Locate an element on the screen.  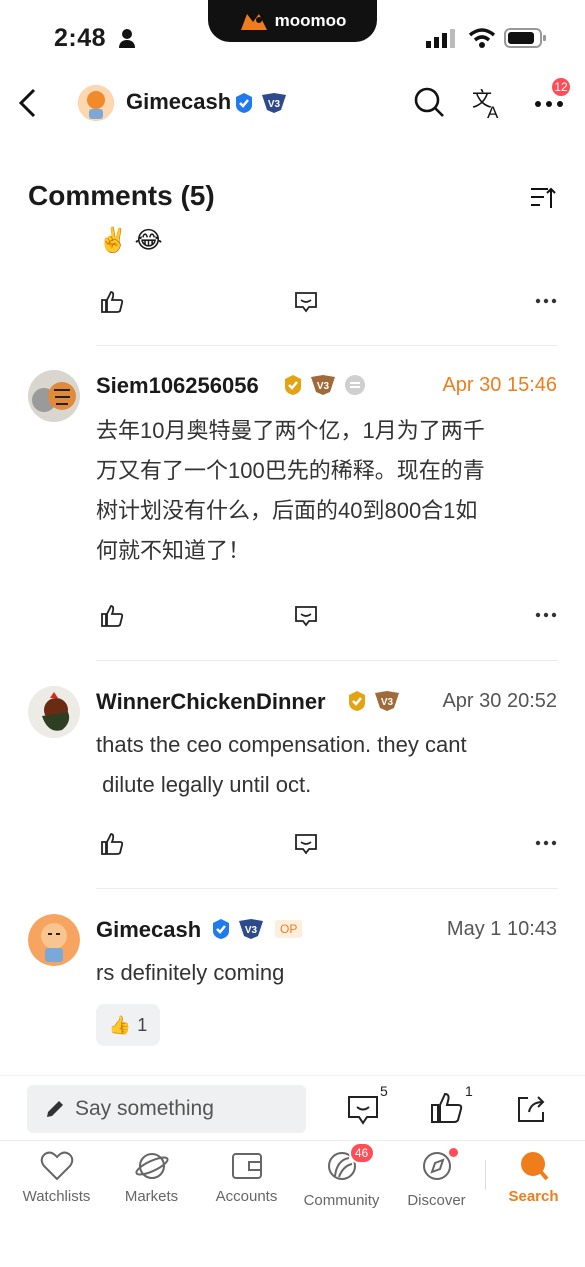
tab-label: Watchlists is located at coordinates (56, 1196).